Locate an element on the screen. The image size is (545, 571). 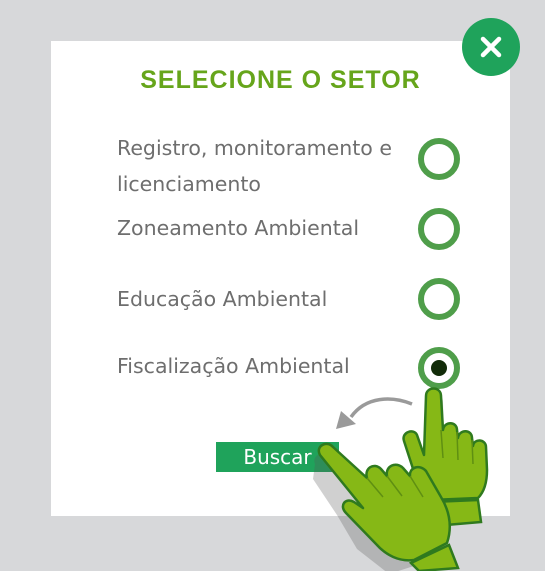
dialog-title: SELECIONE O SETOR is located at coordinates (280, 80).